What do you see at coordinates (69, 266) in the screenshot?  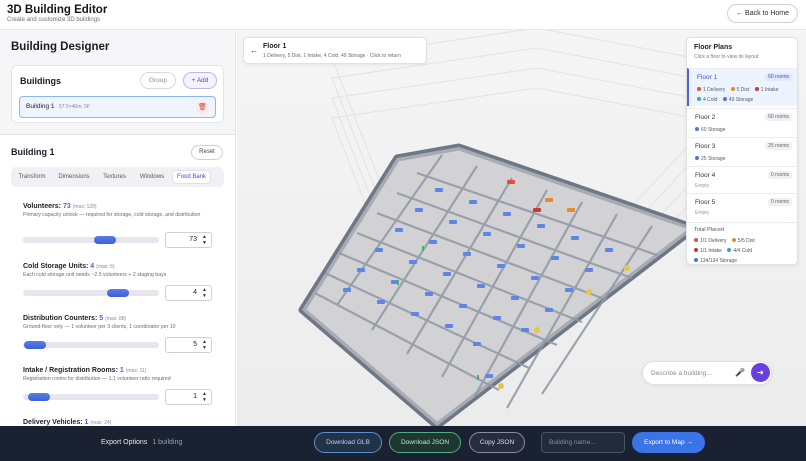 I see `slider-label: Cold Storage Units: 4 (max: 6)` at bounding box center [69, 266].